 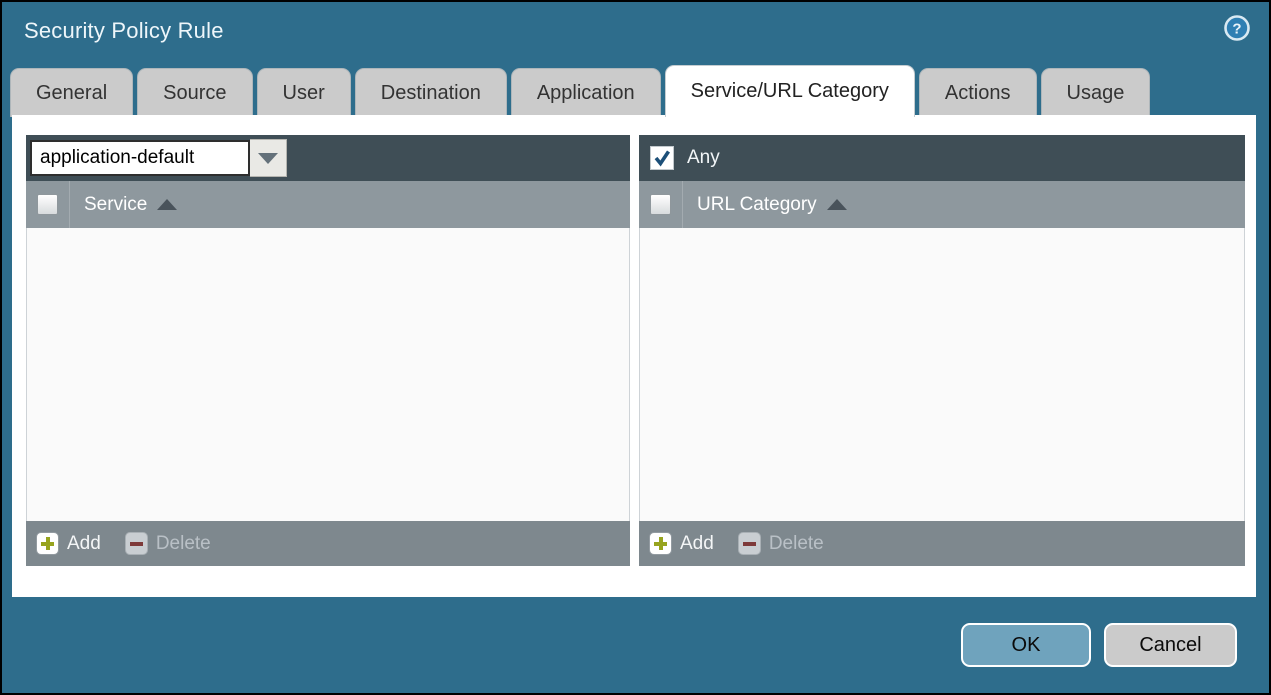 I want to click on ok-button: OK, so click(x=1026, y=645).